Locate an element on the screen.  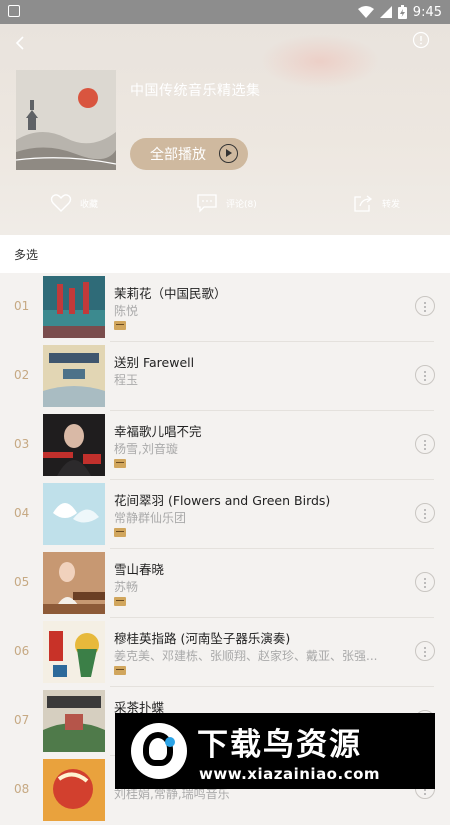
share-icon is located at coordinates (363, 203).